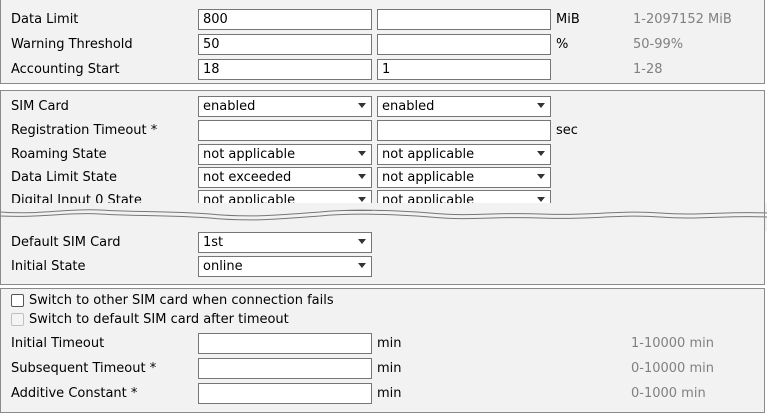 This screenshot has width=767, height=413. What do you see at coordinates (285, 19) in the screenshot?
I see `data-limit-input-1: 800` at bounding box center [285, 19].